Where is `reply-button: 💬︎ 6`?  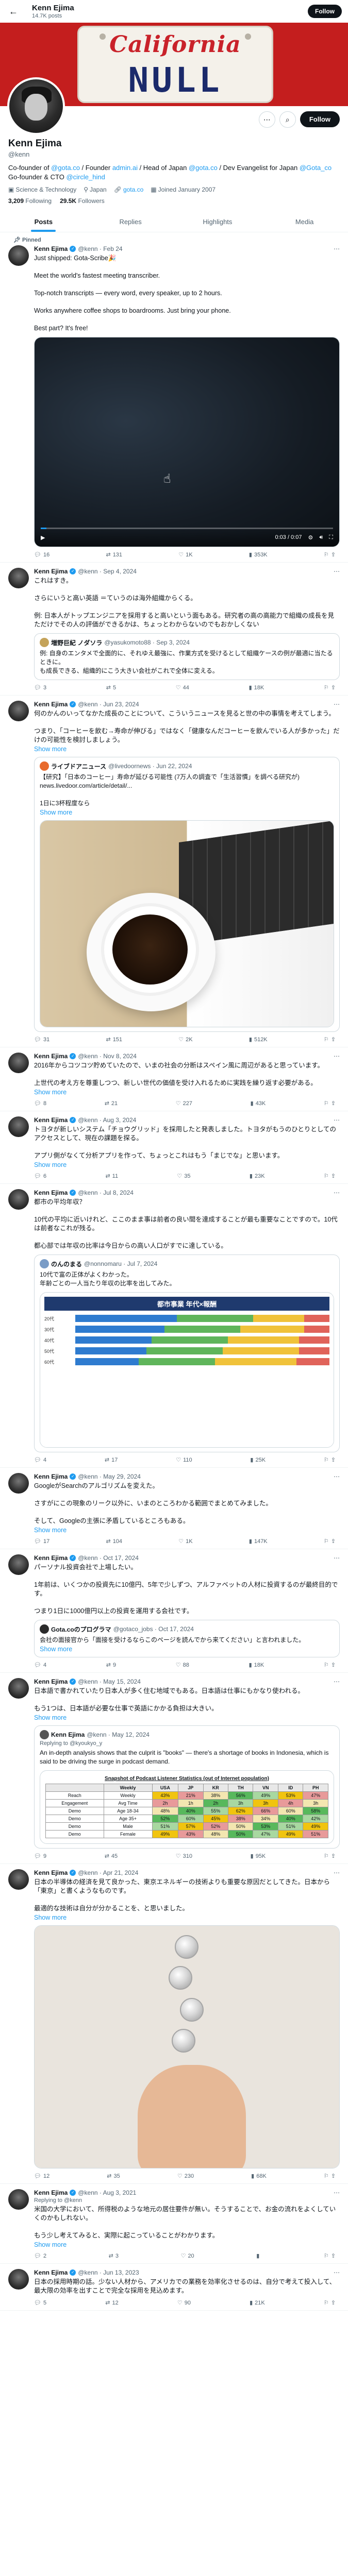
reply-button: 💬︎ 6 is located at coordinates (40, 1176).